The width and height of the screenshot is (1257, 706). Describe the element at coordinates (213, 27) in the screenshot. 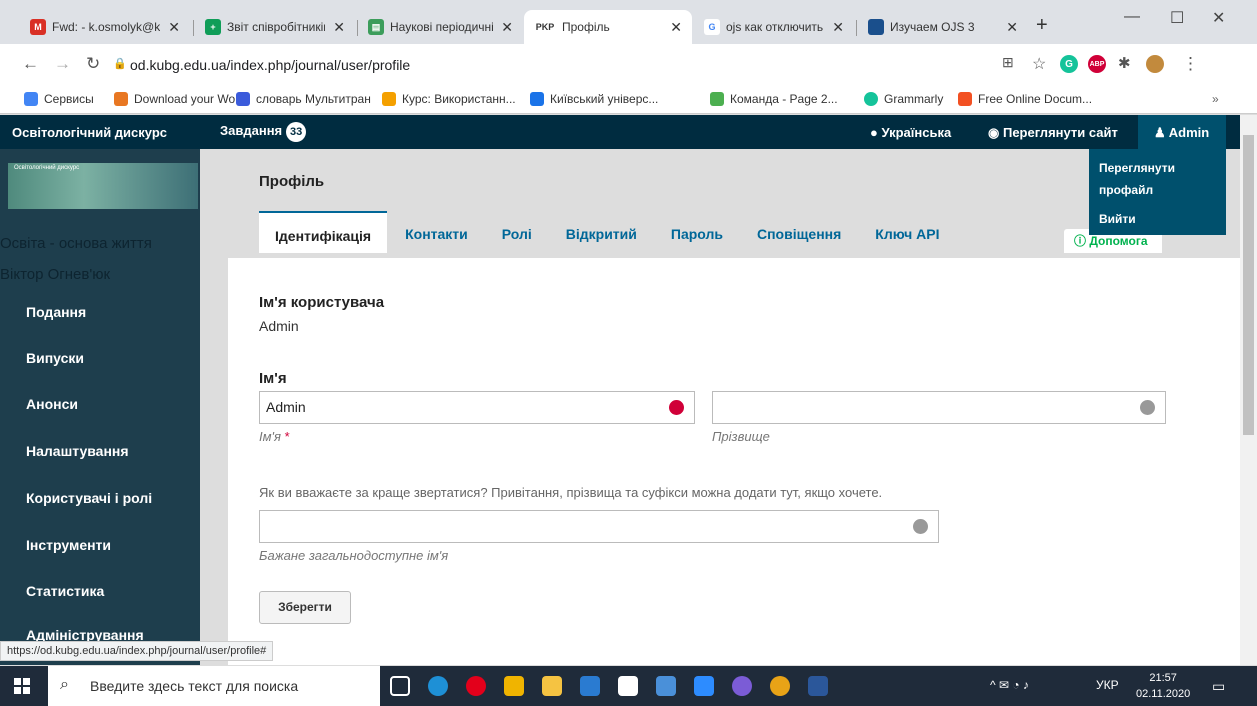

I see `sheets-icon: +` at that location.